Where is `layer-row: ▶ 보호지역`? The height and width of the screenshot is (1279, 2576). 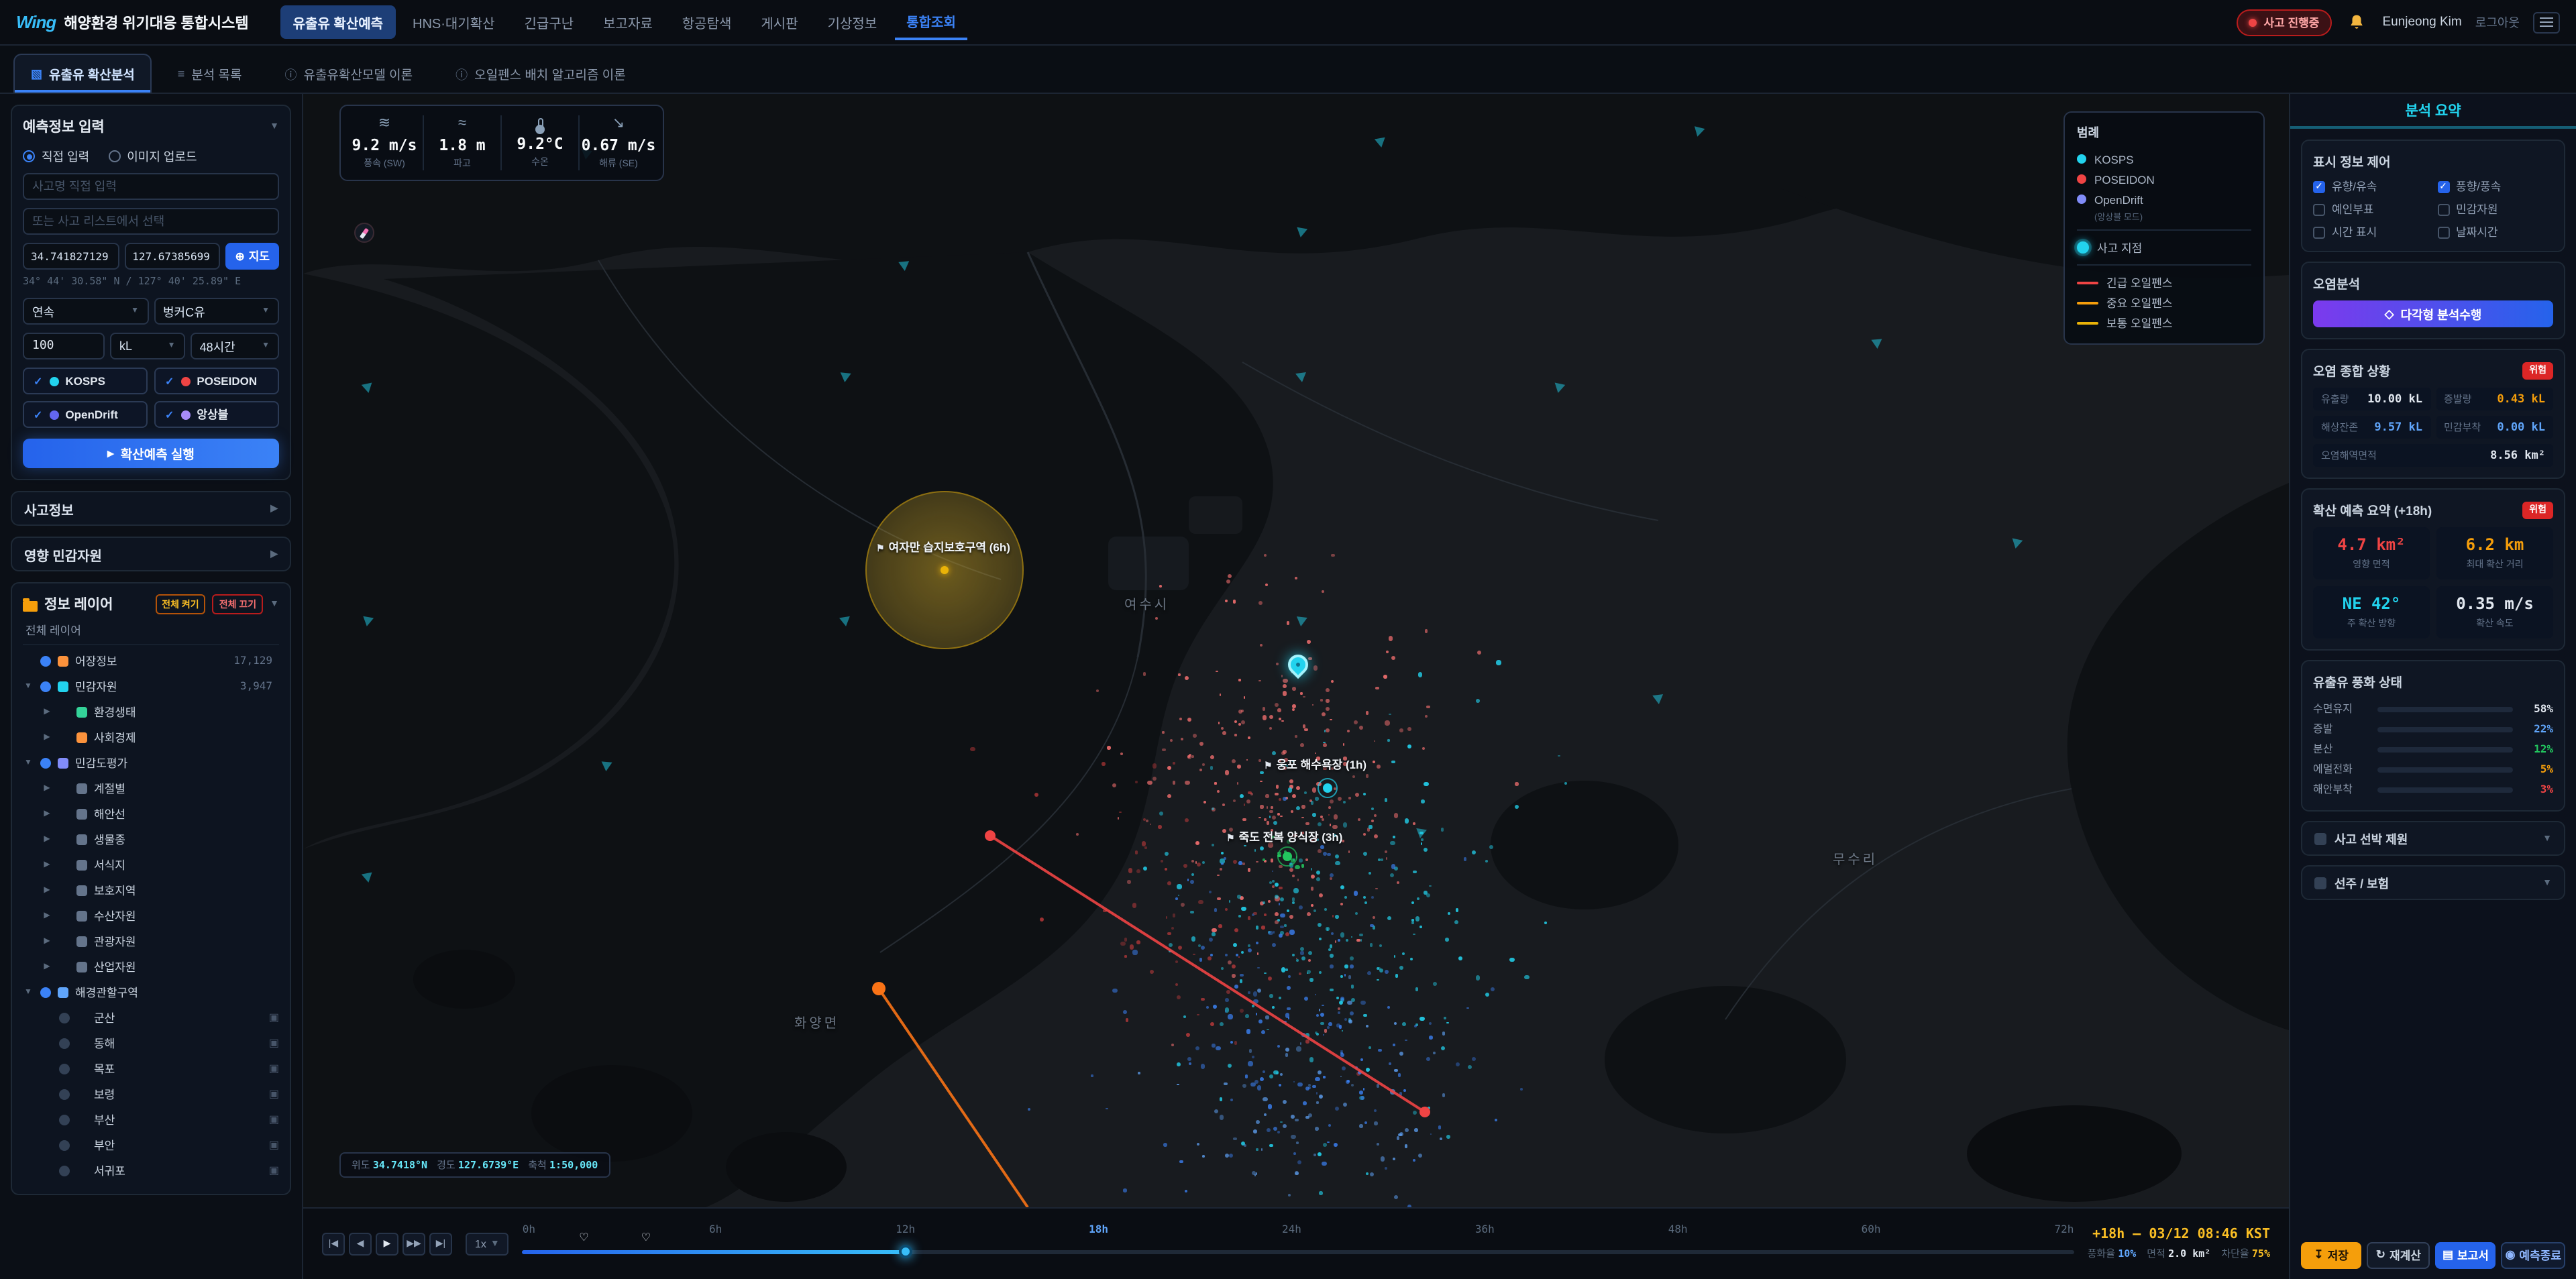 layer-row: ▶ 보호지역 is located at coordinates (151, 890).